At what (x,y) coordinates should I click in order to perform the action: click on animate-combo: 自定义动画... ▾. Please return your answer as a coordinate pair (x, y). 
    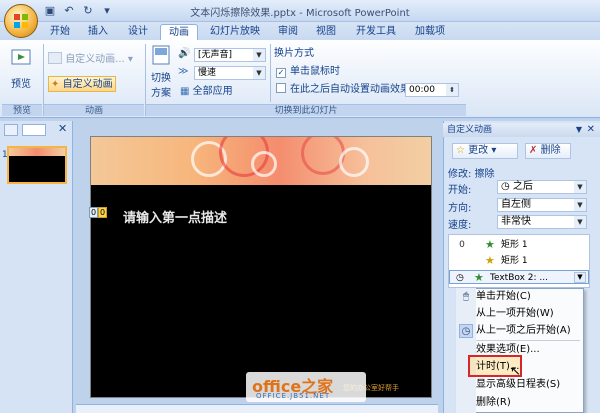
    Looking at the image, I should click on (94, 60).